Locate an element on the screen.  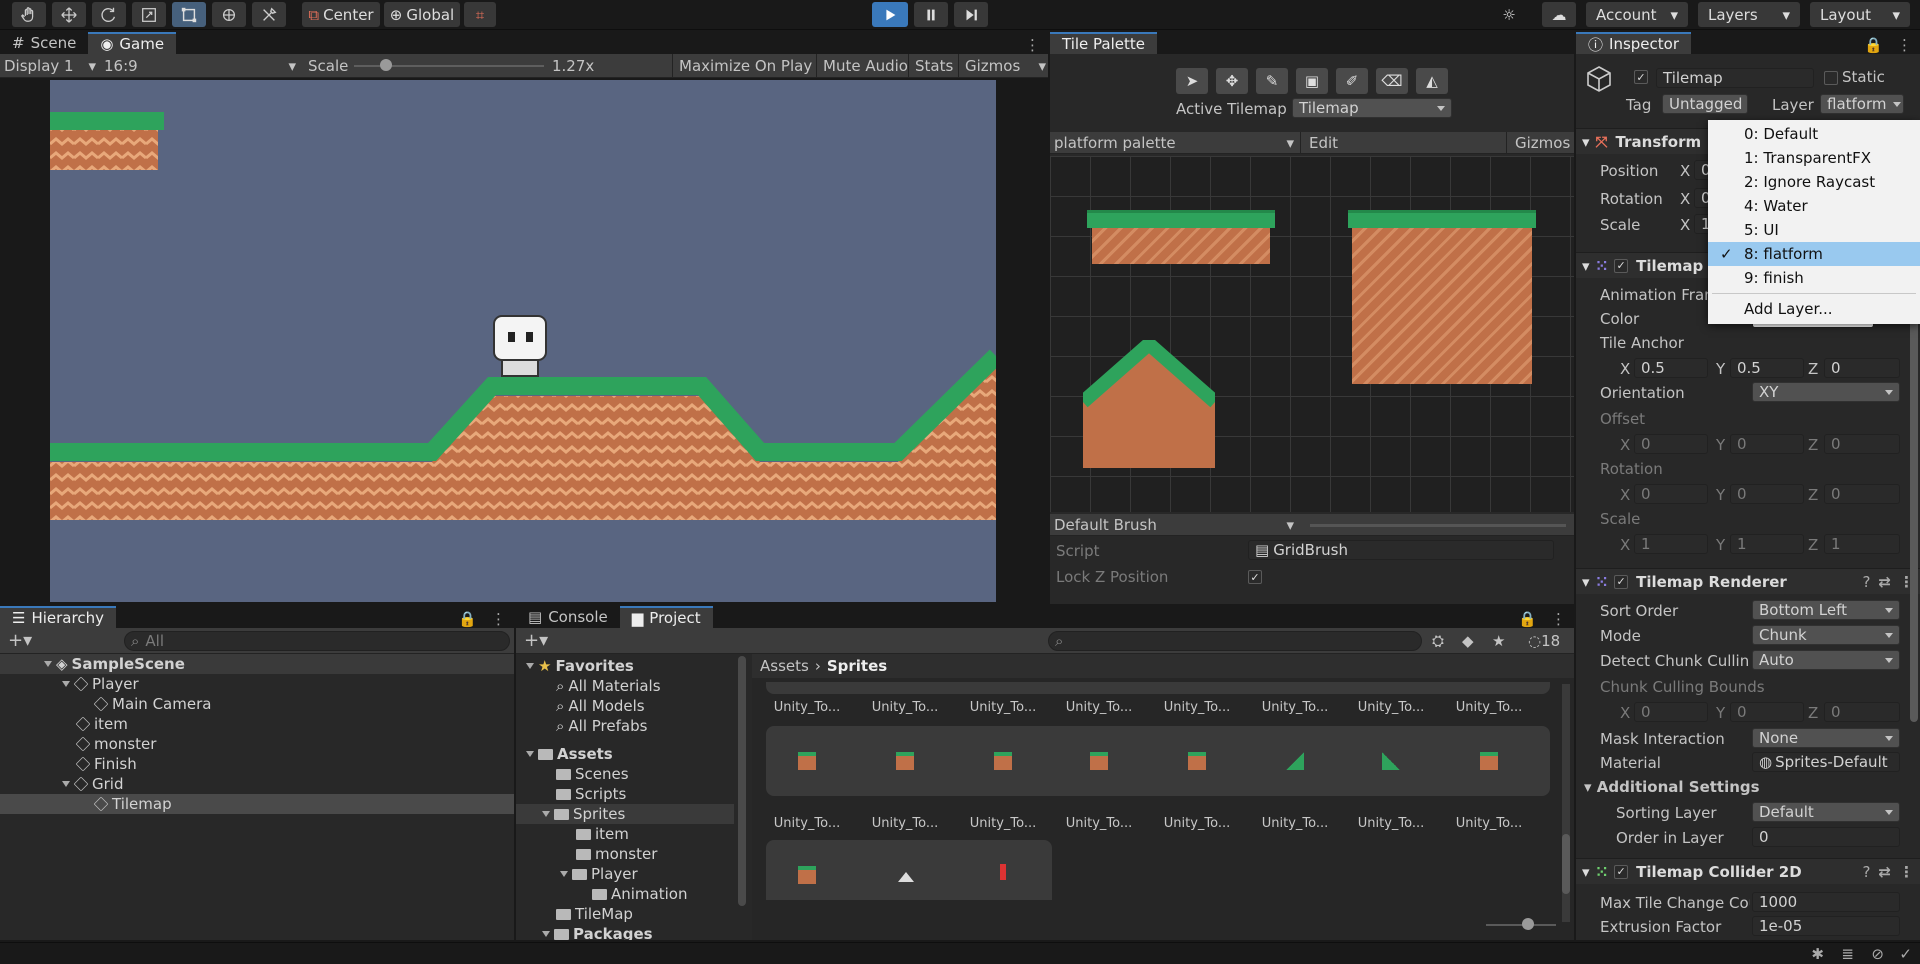
hierarchy-item-tilemap: Tilemap is located at coordinates (257, 804).